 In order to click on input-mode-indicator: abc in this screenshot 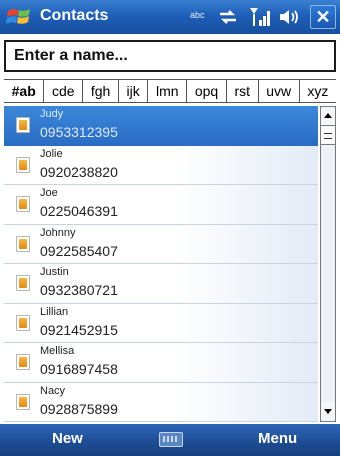, I will do `click(197, 15)`.